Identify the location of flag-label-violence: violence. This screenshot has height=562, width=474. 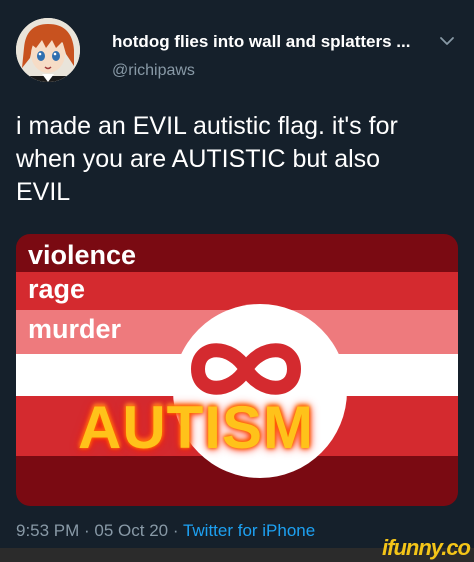
(82, 255).